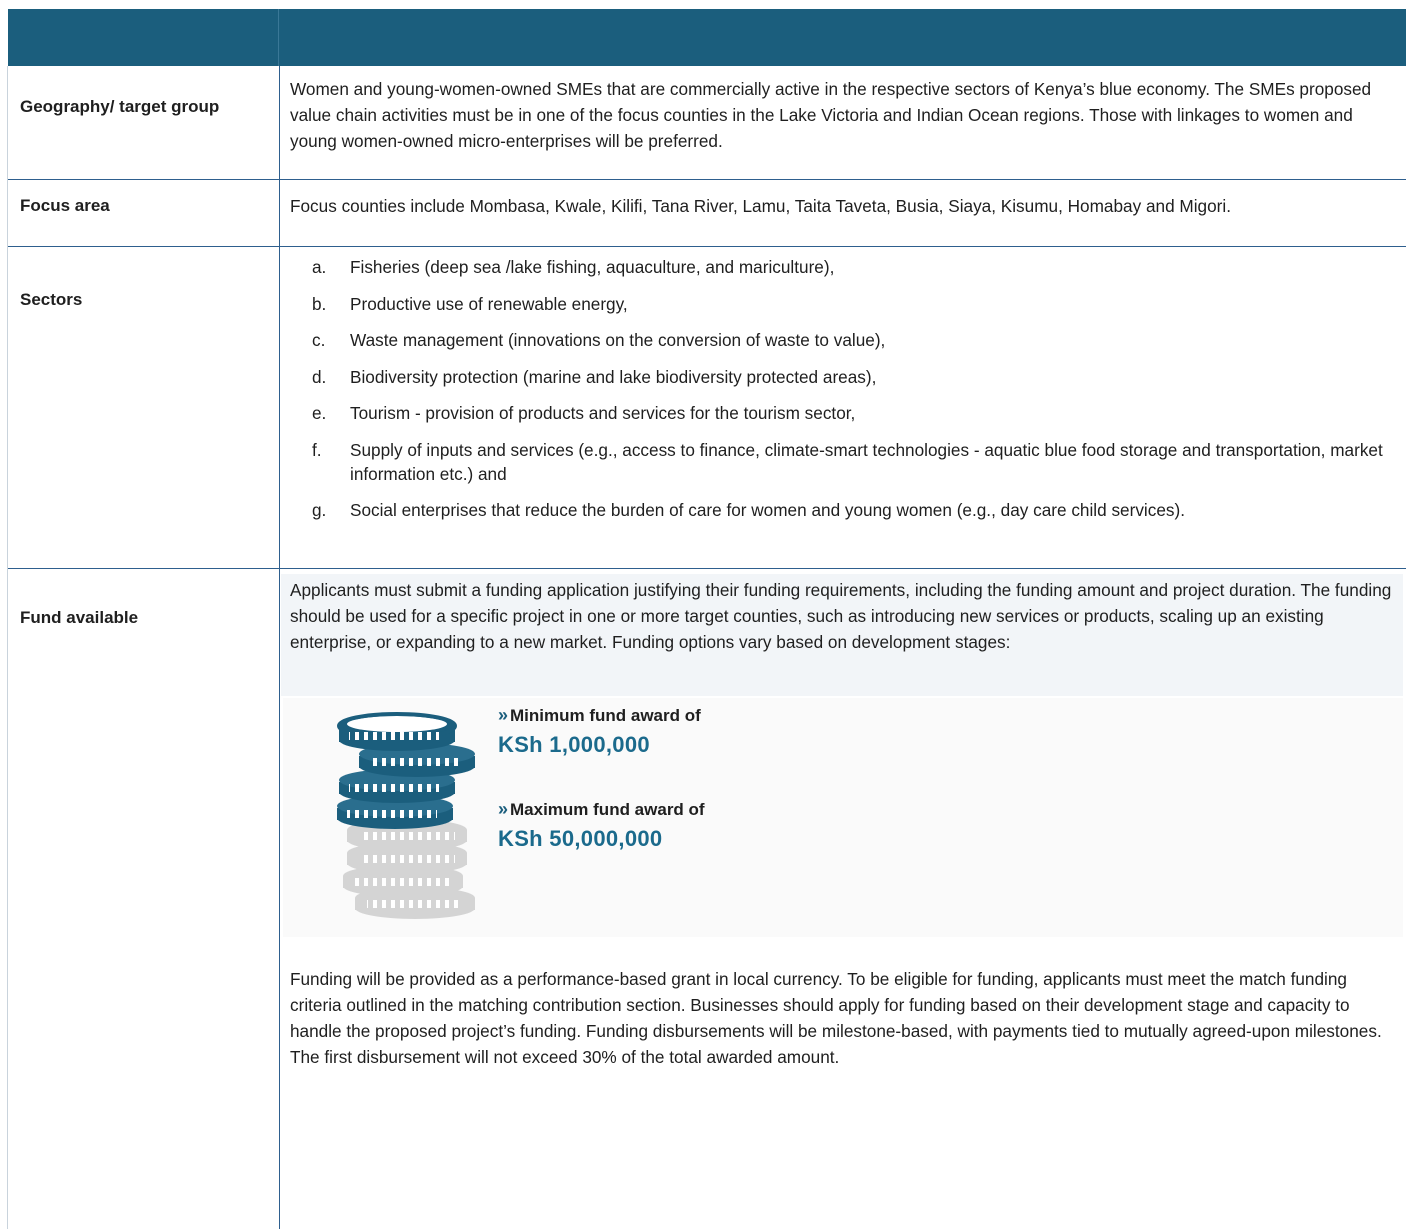 The image size is (1409, 1229). I want to click on min-fund-caption: Minimum fund award of, so click(605, 715).